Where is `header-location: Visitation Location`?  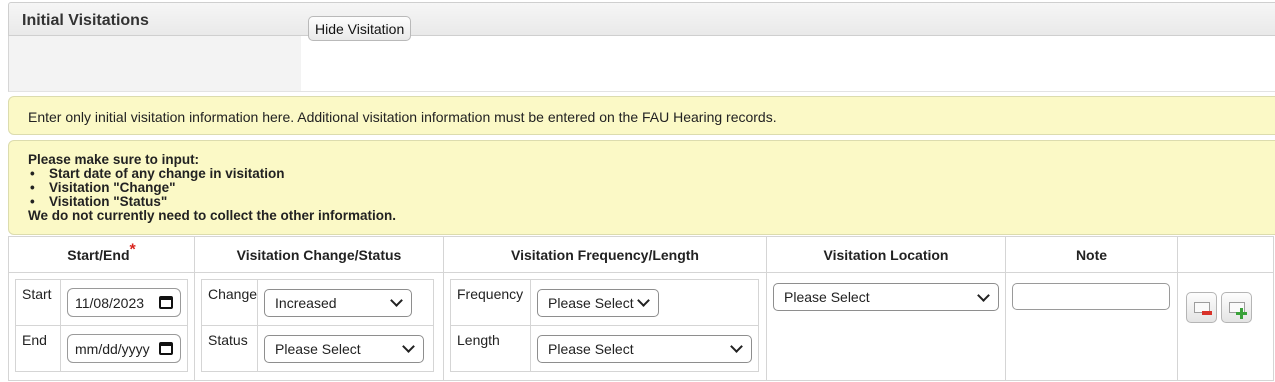
header-location: Visitation Location is located at coordinates (886, 254).